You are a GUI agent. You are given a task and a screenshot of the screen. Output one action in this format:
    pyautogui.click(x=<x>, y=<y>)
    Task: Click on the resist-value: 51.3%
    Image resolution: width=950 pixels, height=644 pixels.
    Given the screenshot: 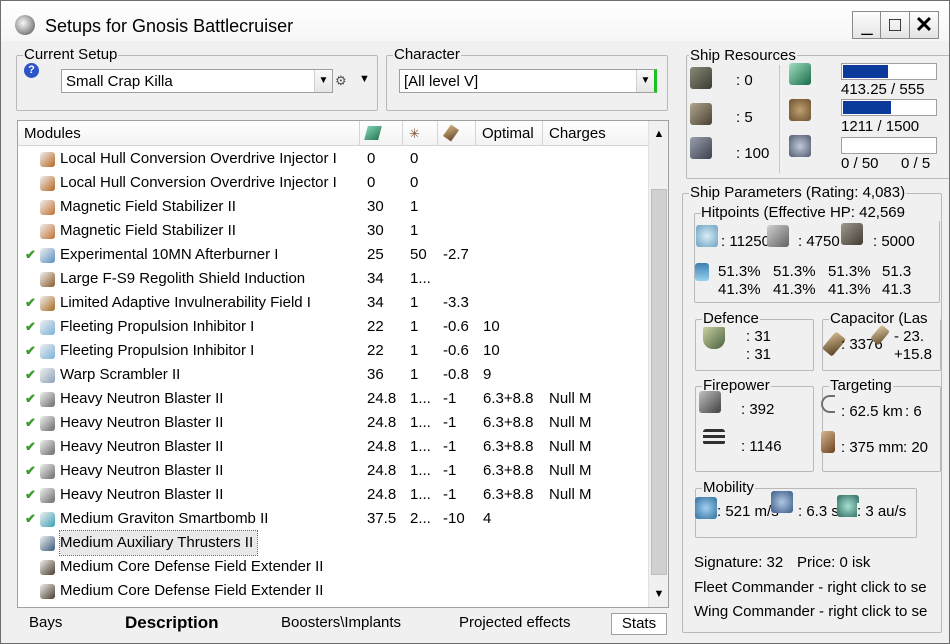 What is the action you would take?
    pyautogui.click(x=794, y=271)
    